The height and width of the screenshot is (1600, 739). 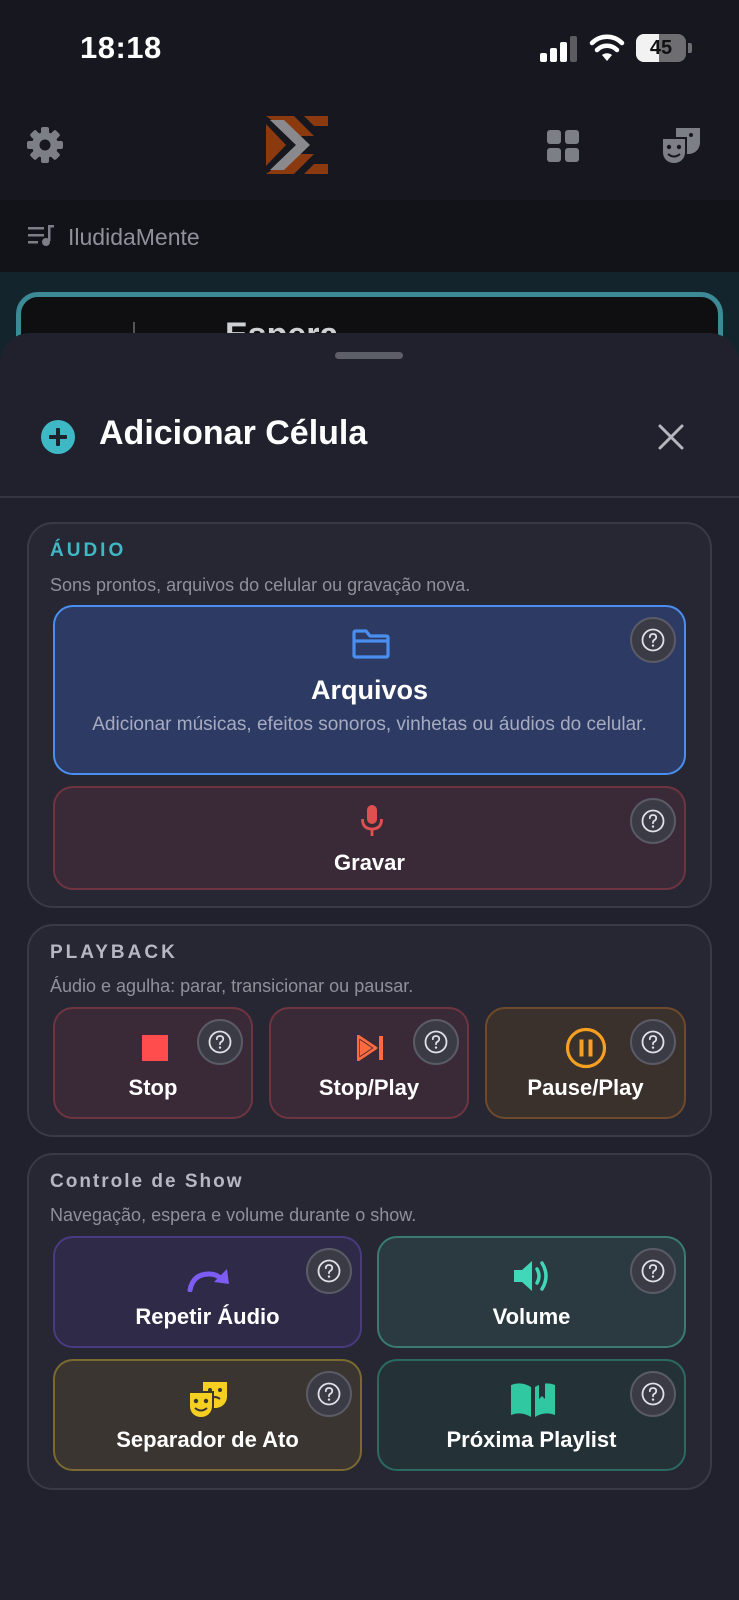 I want to click on stop-card-label: Stop, so click(x=153, y=1087).